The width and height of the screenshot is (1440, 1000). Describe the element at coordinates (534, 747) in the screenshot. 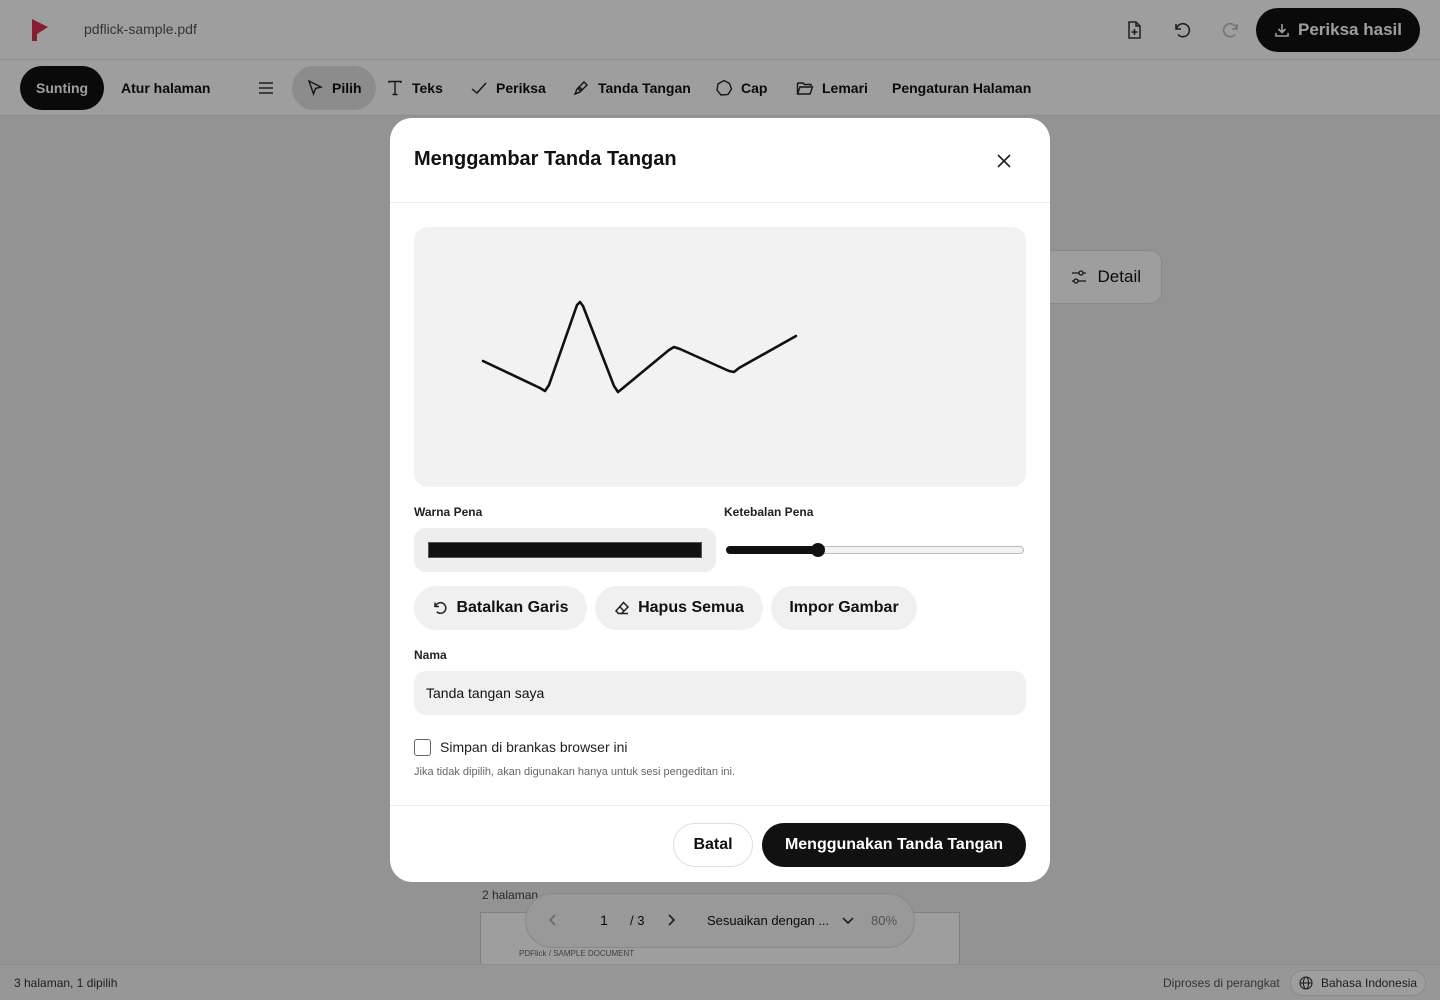

I see `save-to-vault-label: Simpan di brankas browser ini` at that location.